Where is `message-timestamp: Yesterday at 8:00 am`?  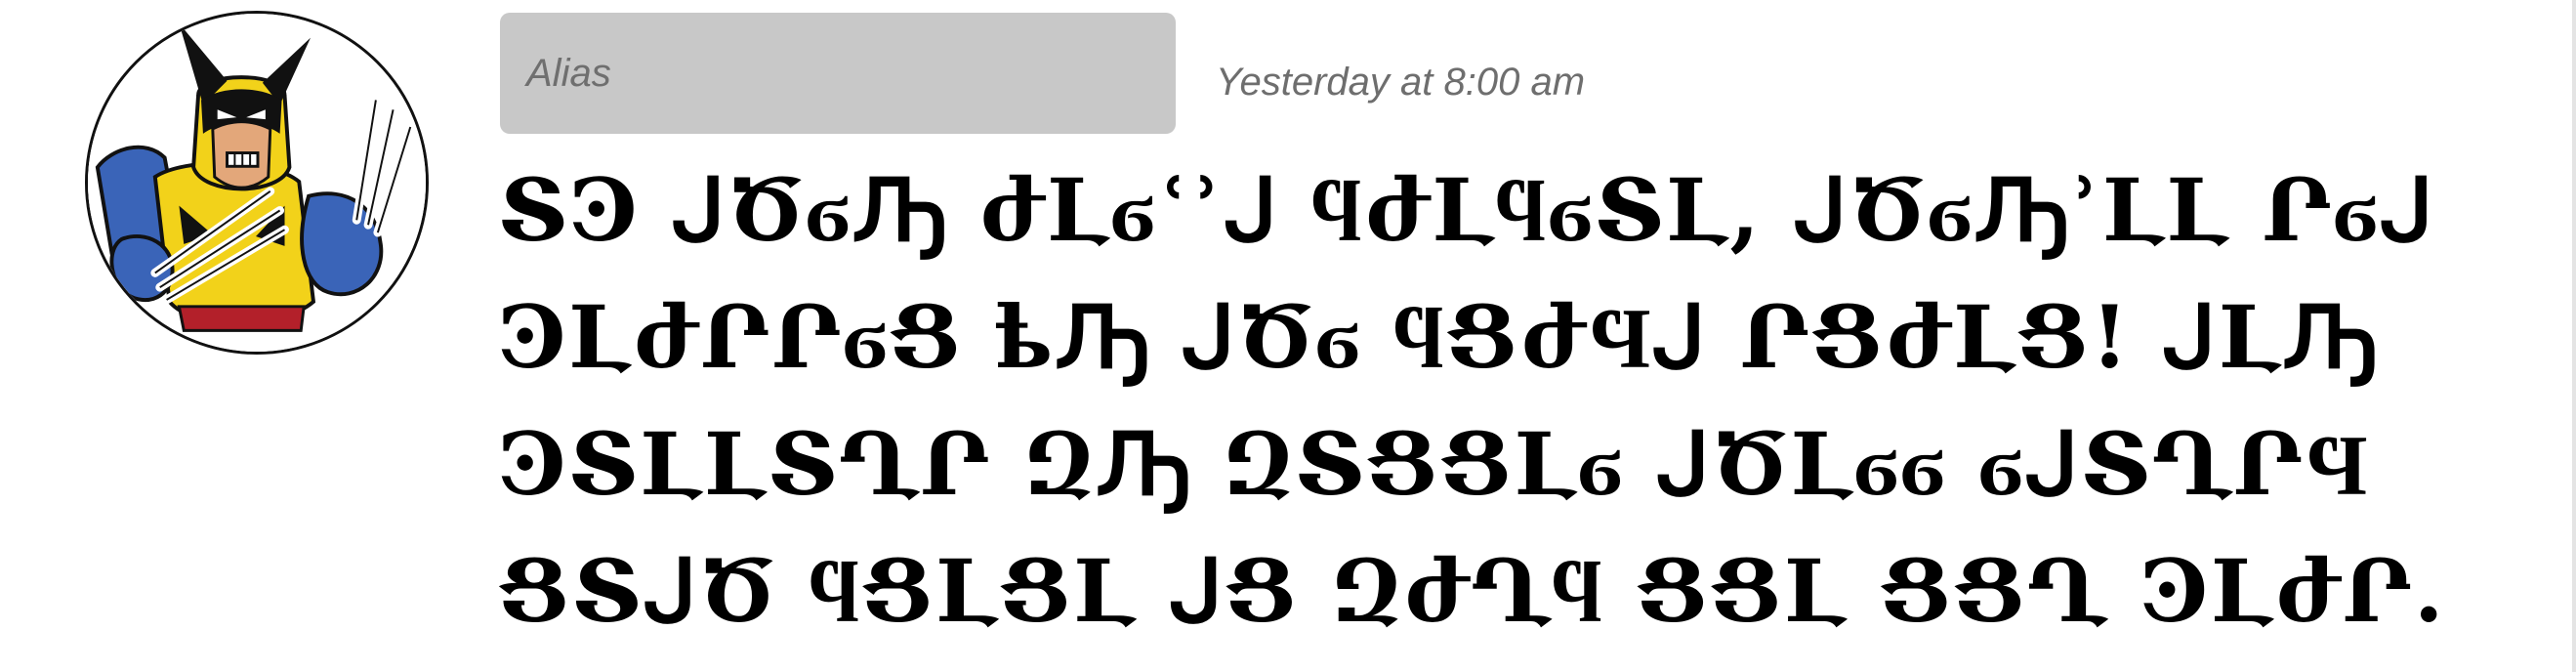
message-timestamp: Yesterday at 8:00 am is located at coordinates (1401, 82).